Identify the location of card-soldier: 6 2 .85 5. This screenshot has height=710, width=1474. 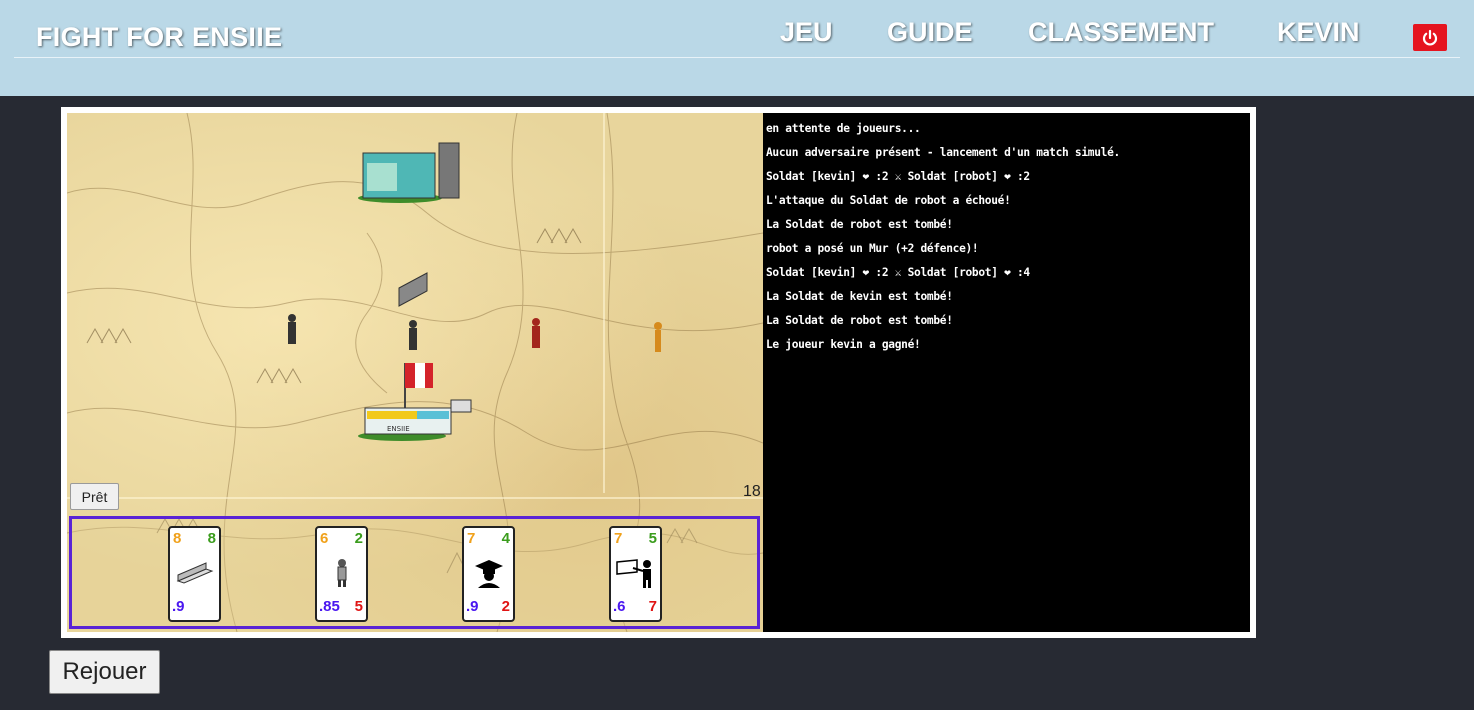
(341, 574).